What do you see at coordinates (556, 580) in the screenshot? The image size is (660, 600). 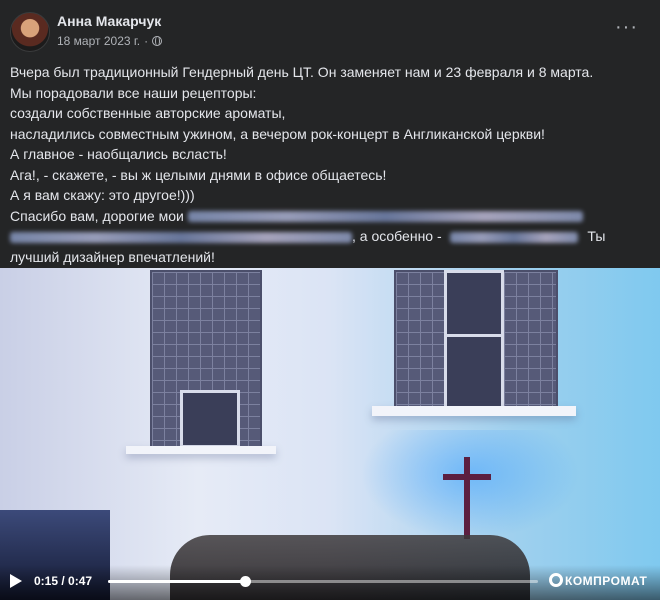 I see `settings-icon` at bounding box center [556, 580].